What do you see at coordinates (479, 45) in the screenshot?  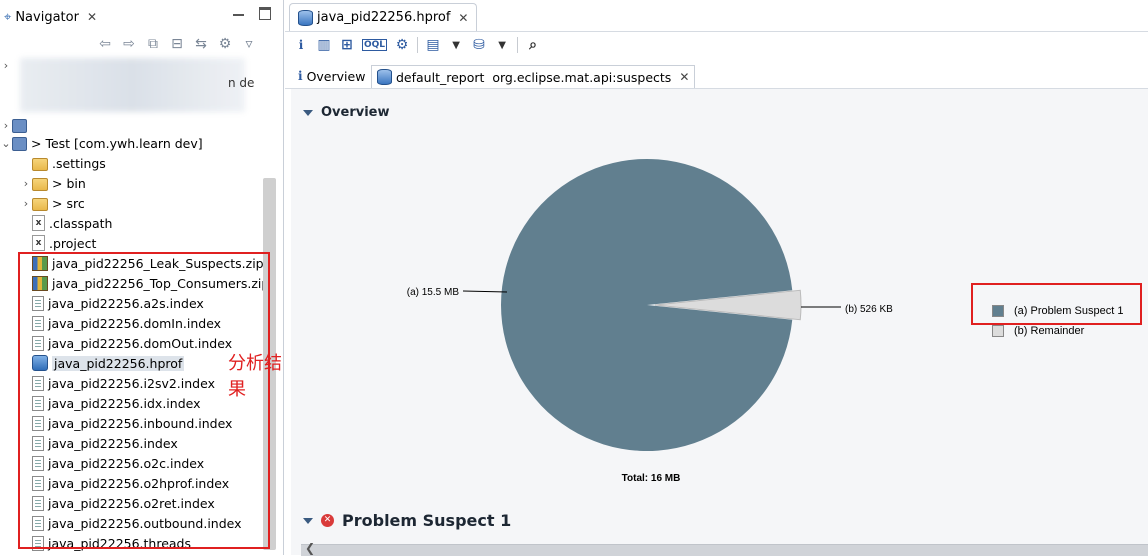 I see `query-browser-icon: ⛁` at bounding box center [479, 45].